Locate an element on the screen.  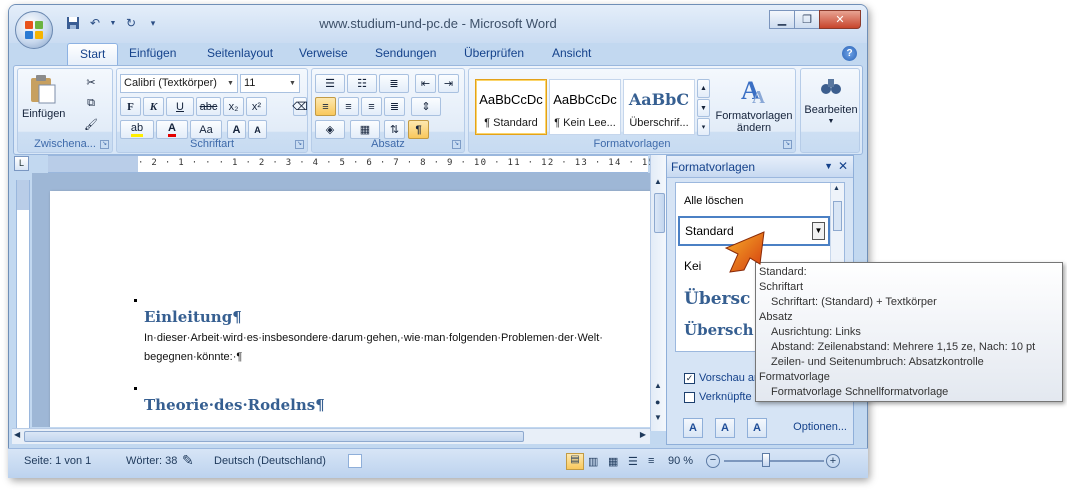
style-inspector-icon: A is located at coordinates (725, 428).